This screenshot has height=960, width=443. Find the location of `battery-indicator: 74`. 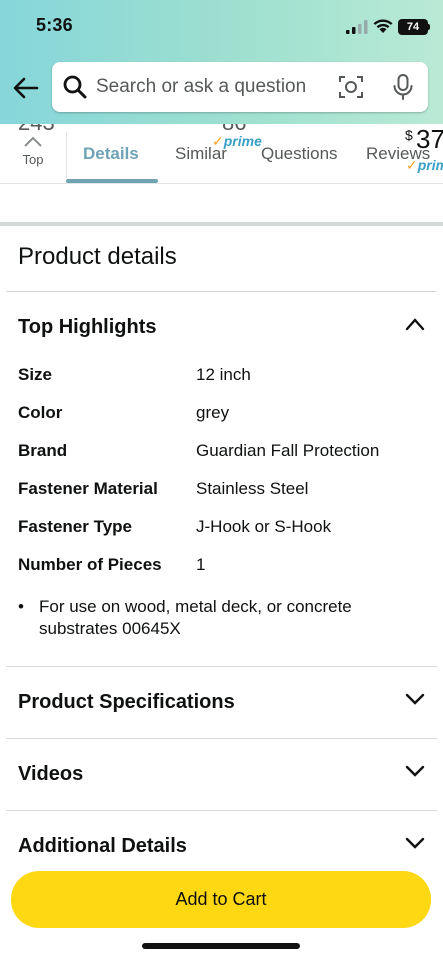

battery-indicator: 74 is located at coordinates (413, 27).